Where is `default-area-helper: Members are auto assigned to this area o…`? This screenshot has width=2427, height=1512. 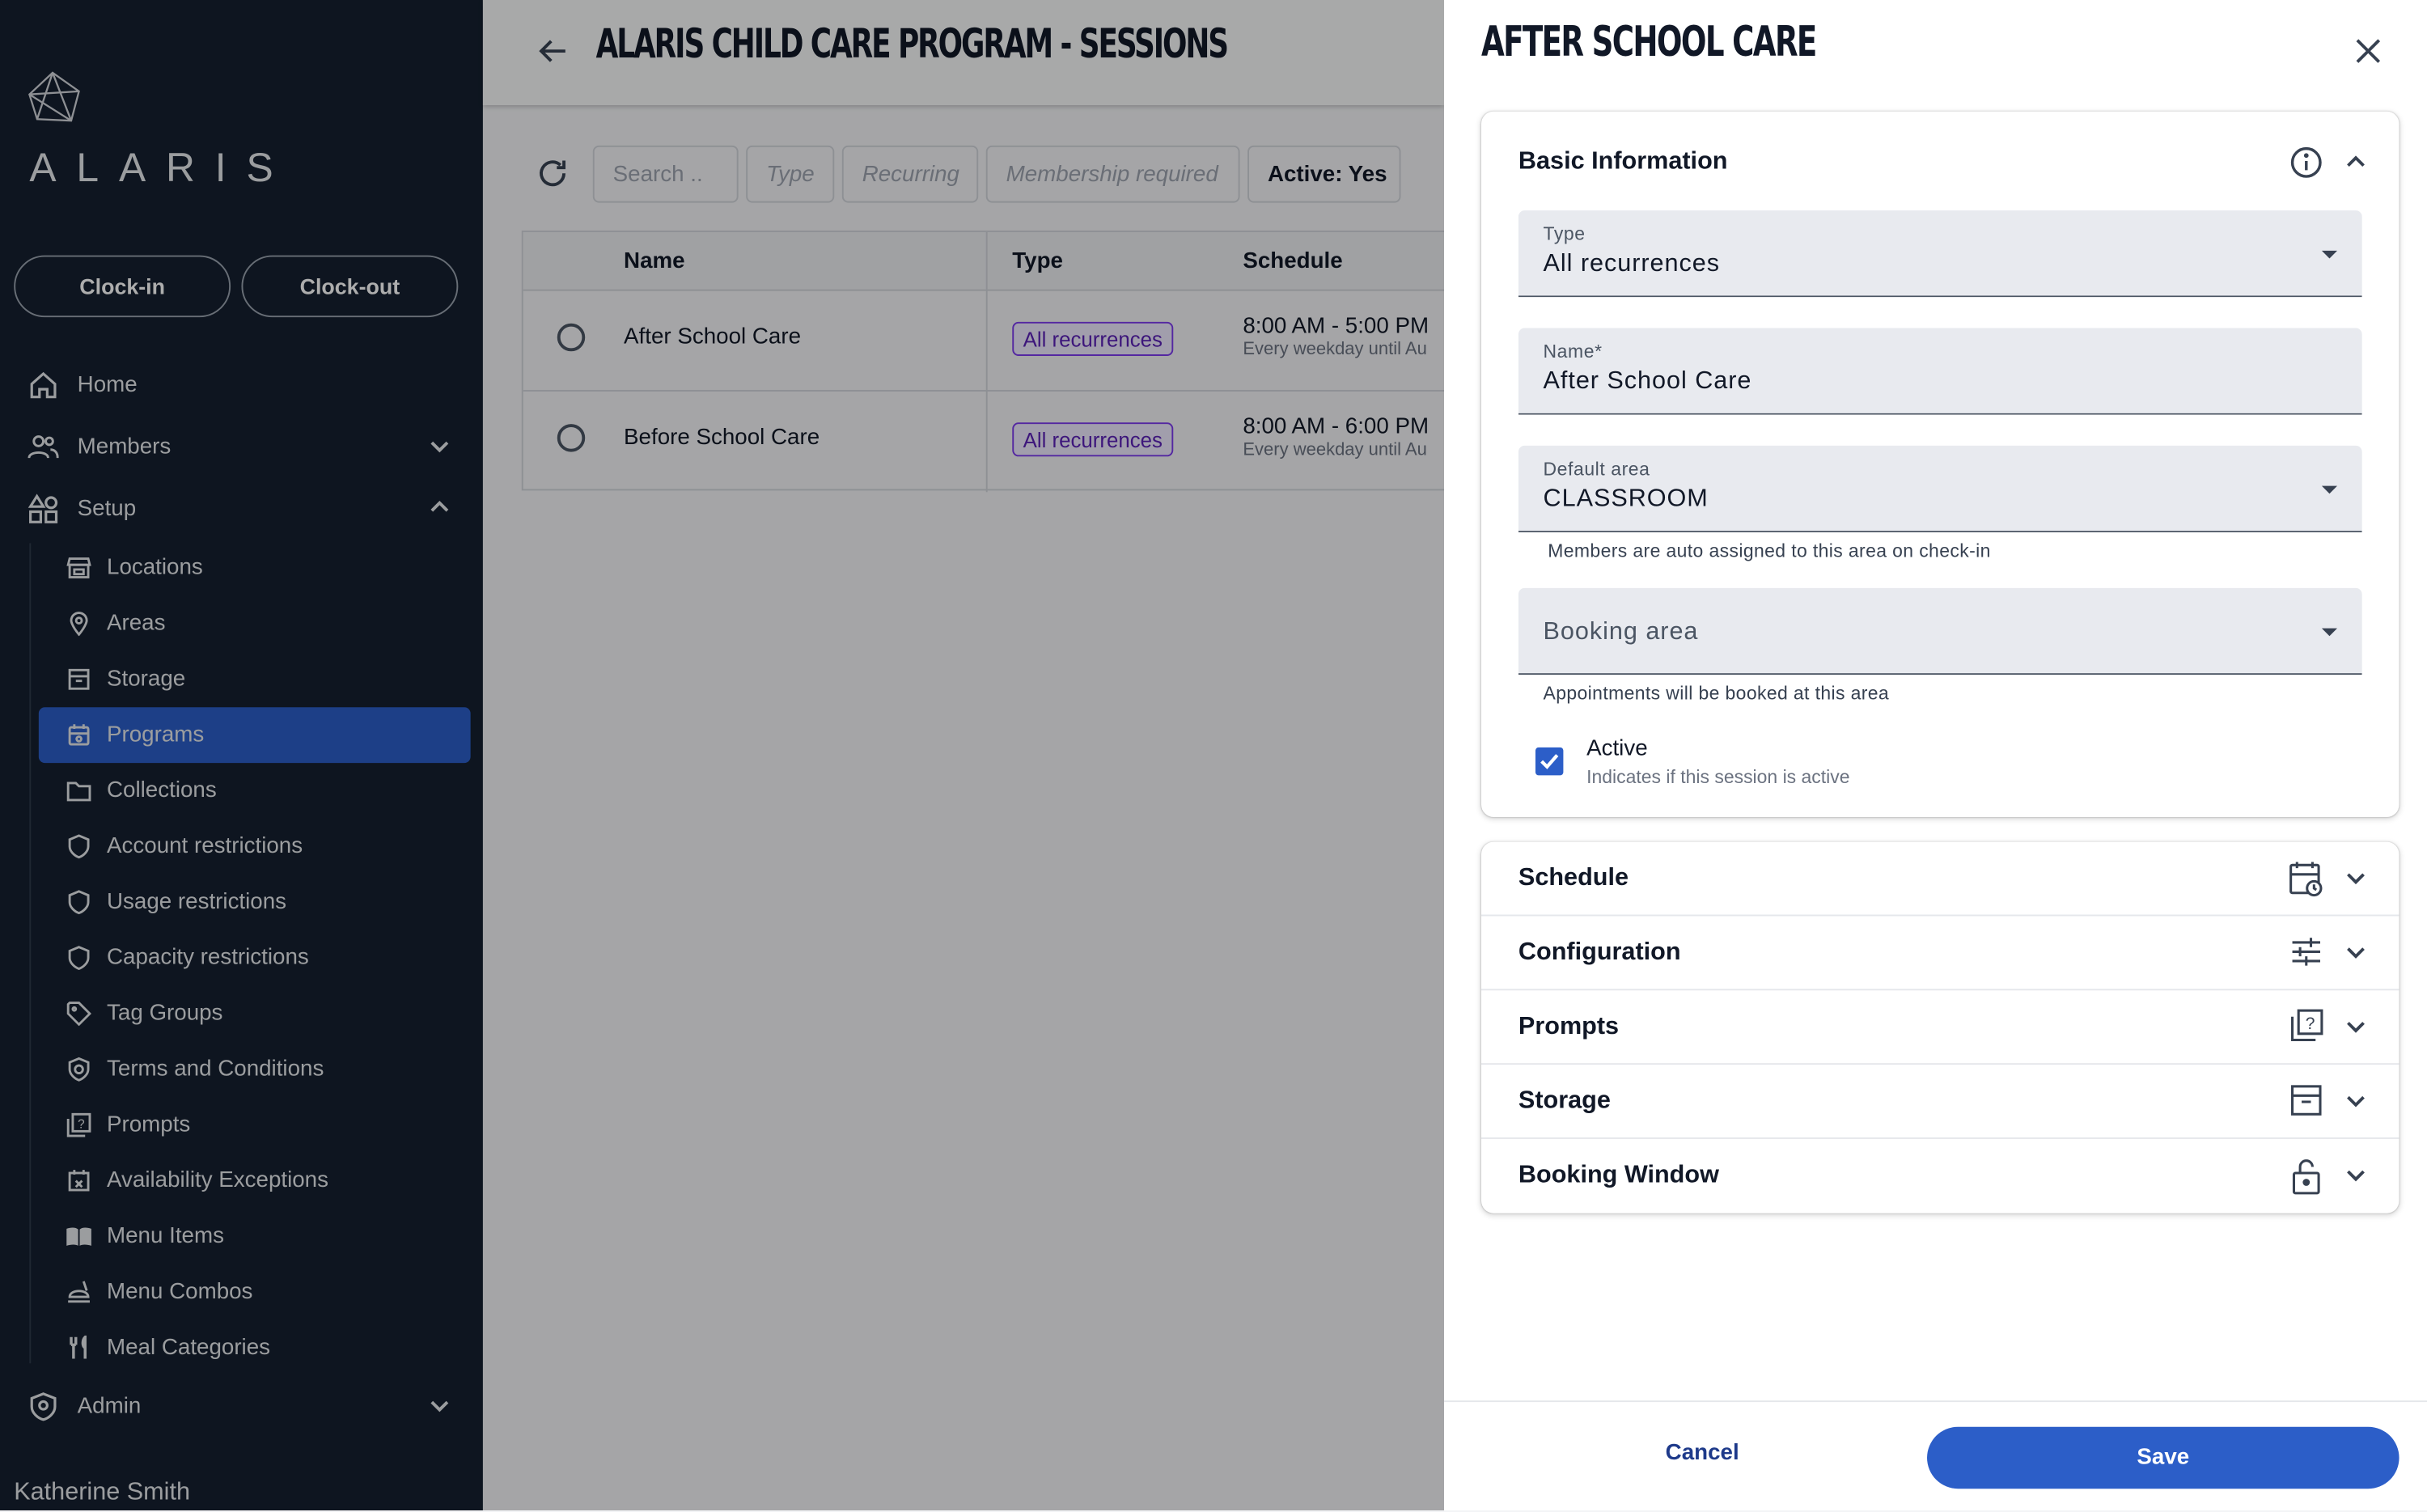 default-area-helper: Members are auto assigned to this area o… is located at coordinates (1770, 551).